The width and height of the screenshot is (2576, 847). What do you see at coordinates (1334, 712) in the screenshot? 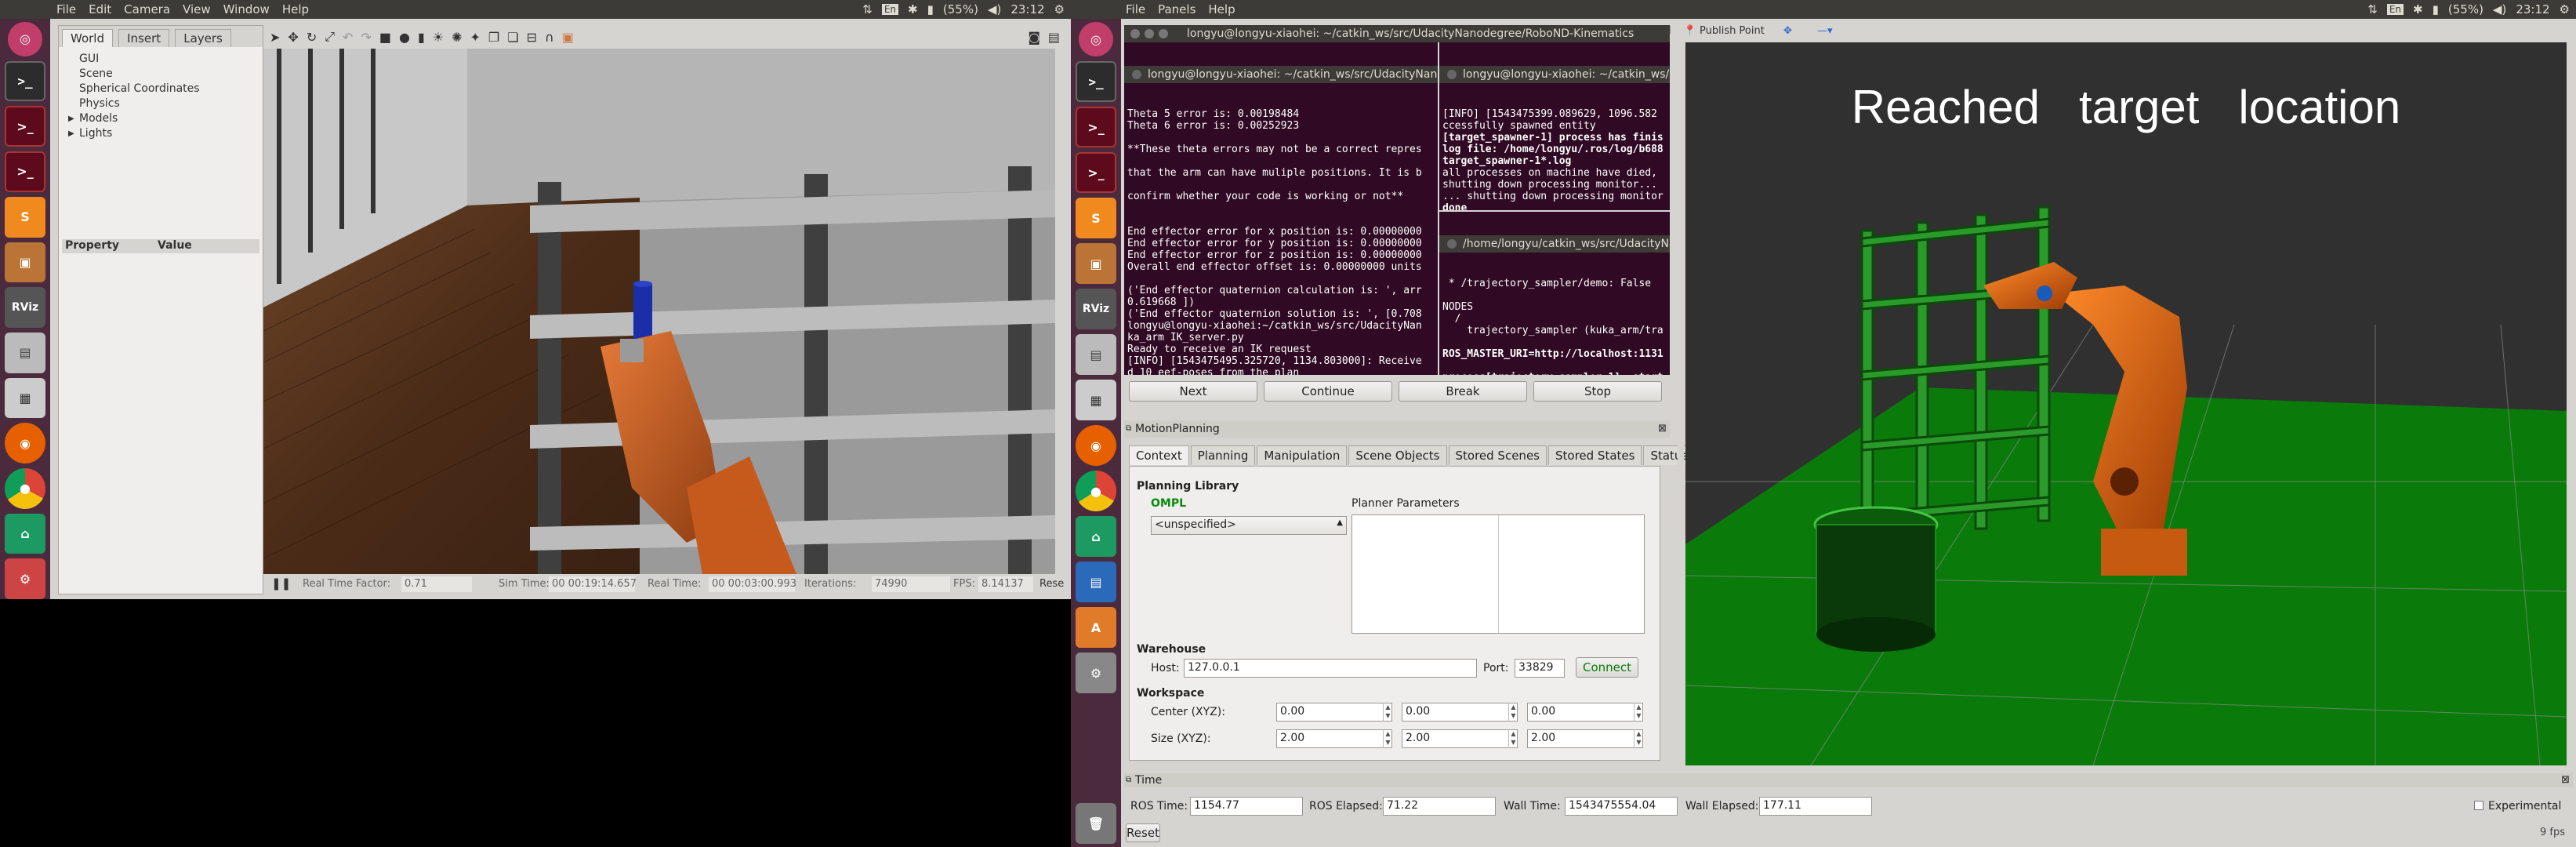
I see `center-x-input: 0.00` at bounding box center [1334, 712].